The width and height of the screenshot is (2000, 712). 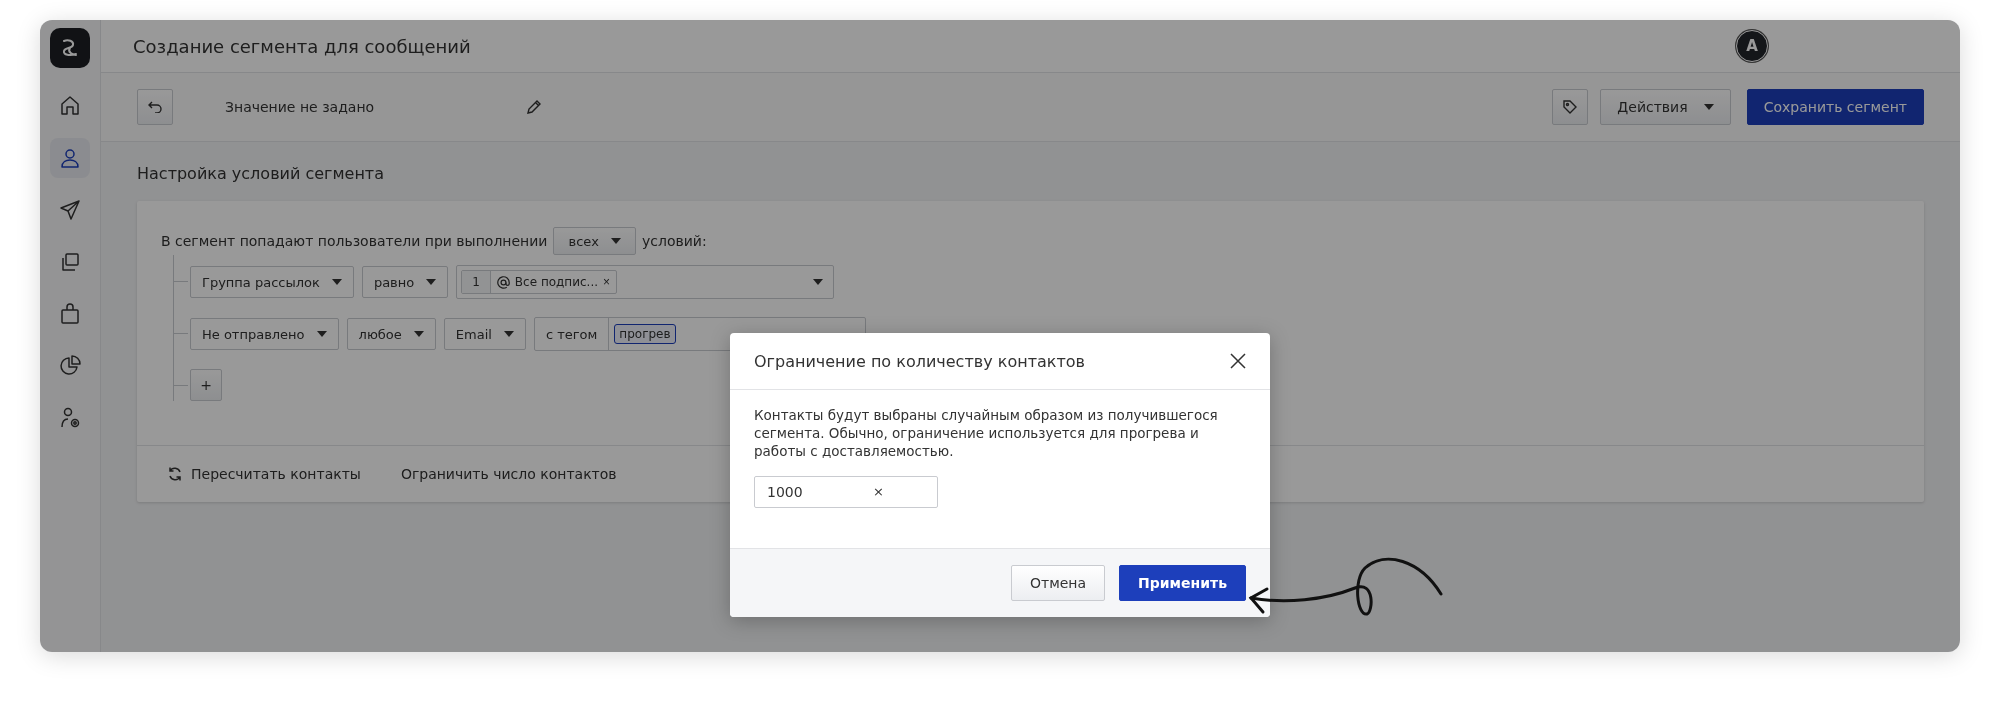 I want to click on tag-icon, so click(x=1570, y=107).